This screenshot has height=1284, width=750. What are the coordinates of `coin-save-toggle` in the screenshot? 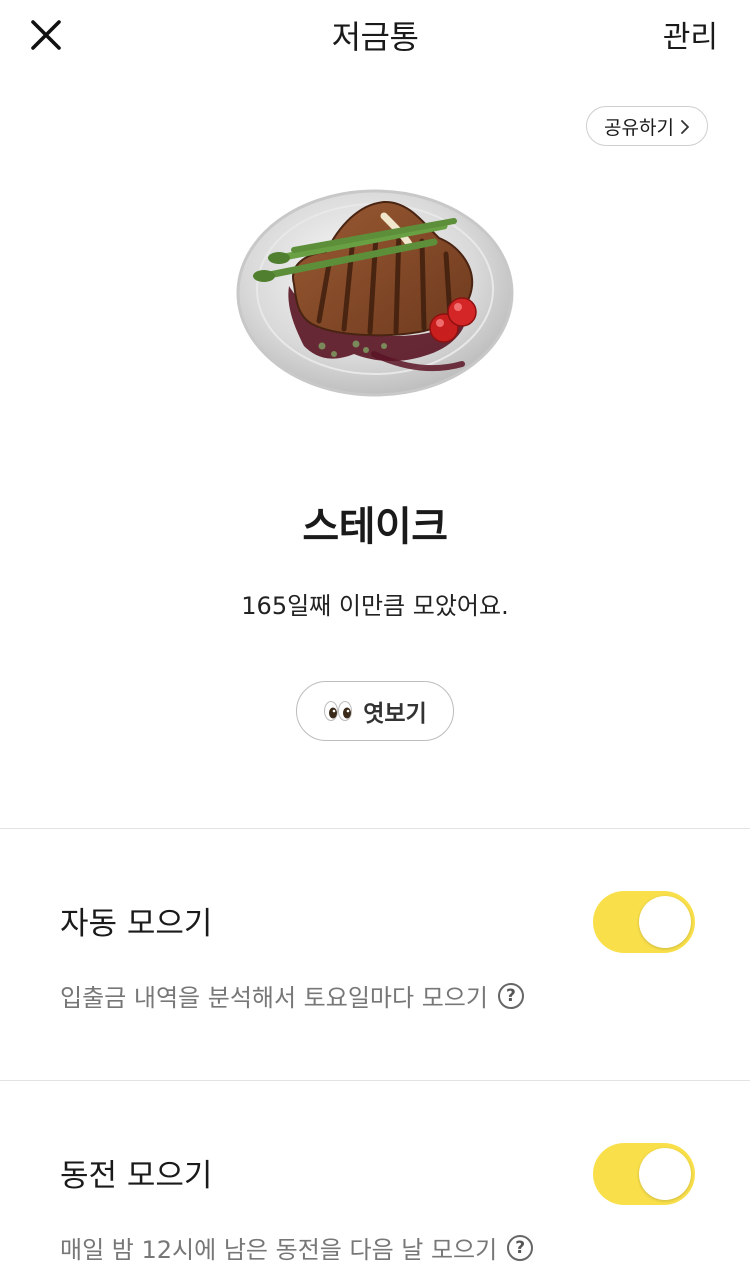 It's located at (644, 1174).